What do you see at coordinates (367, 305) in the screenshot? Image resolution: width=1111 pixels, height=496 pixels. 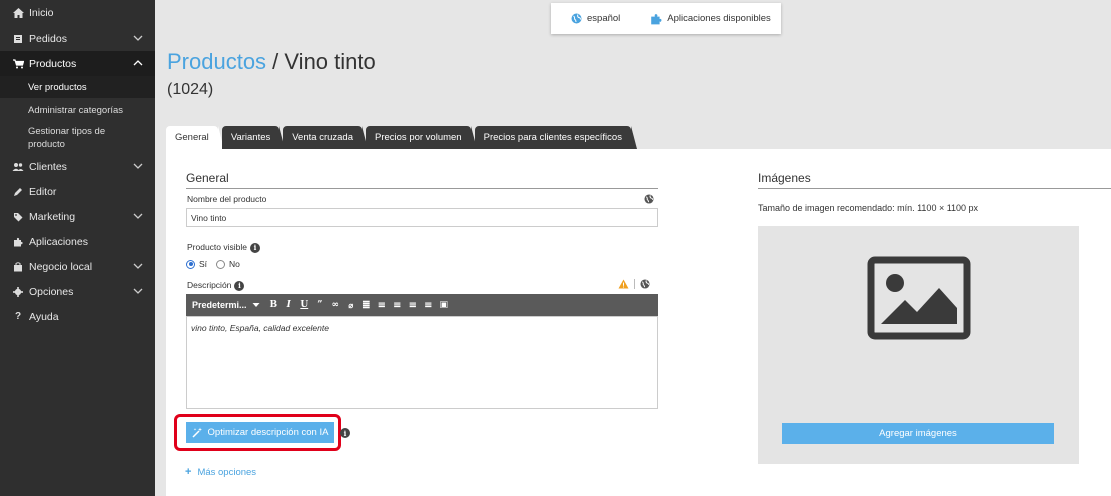 I see `ordered-list-icon: ≣` at bounding box center [367, 305].